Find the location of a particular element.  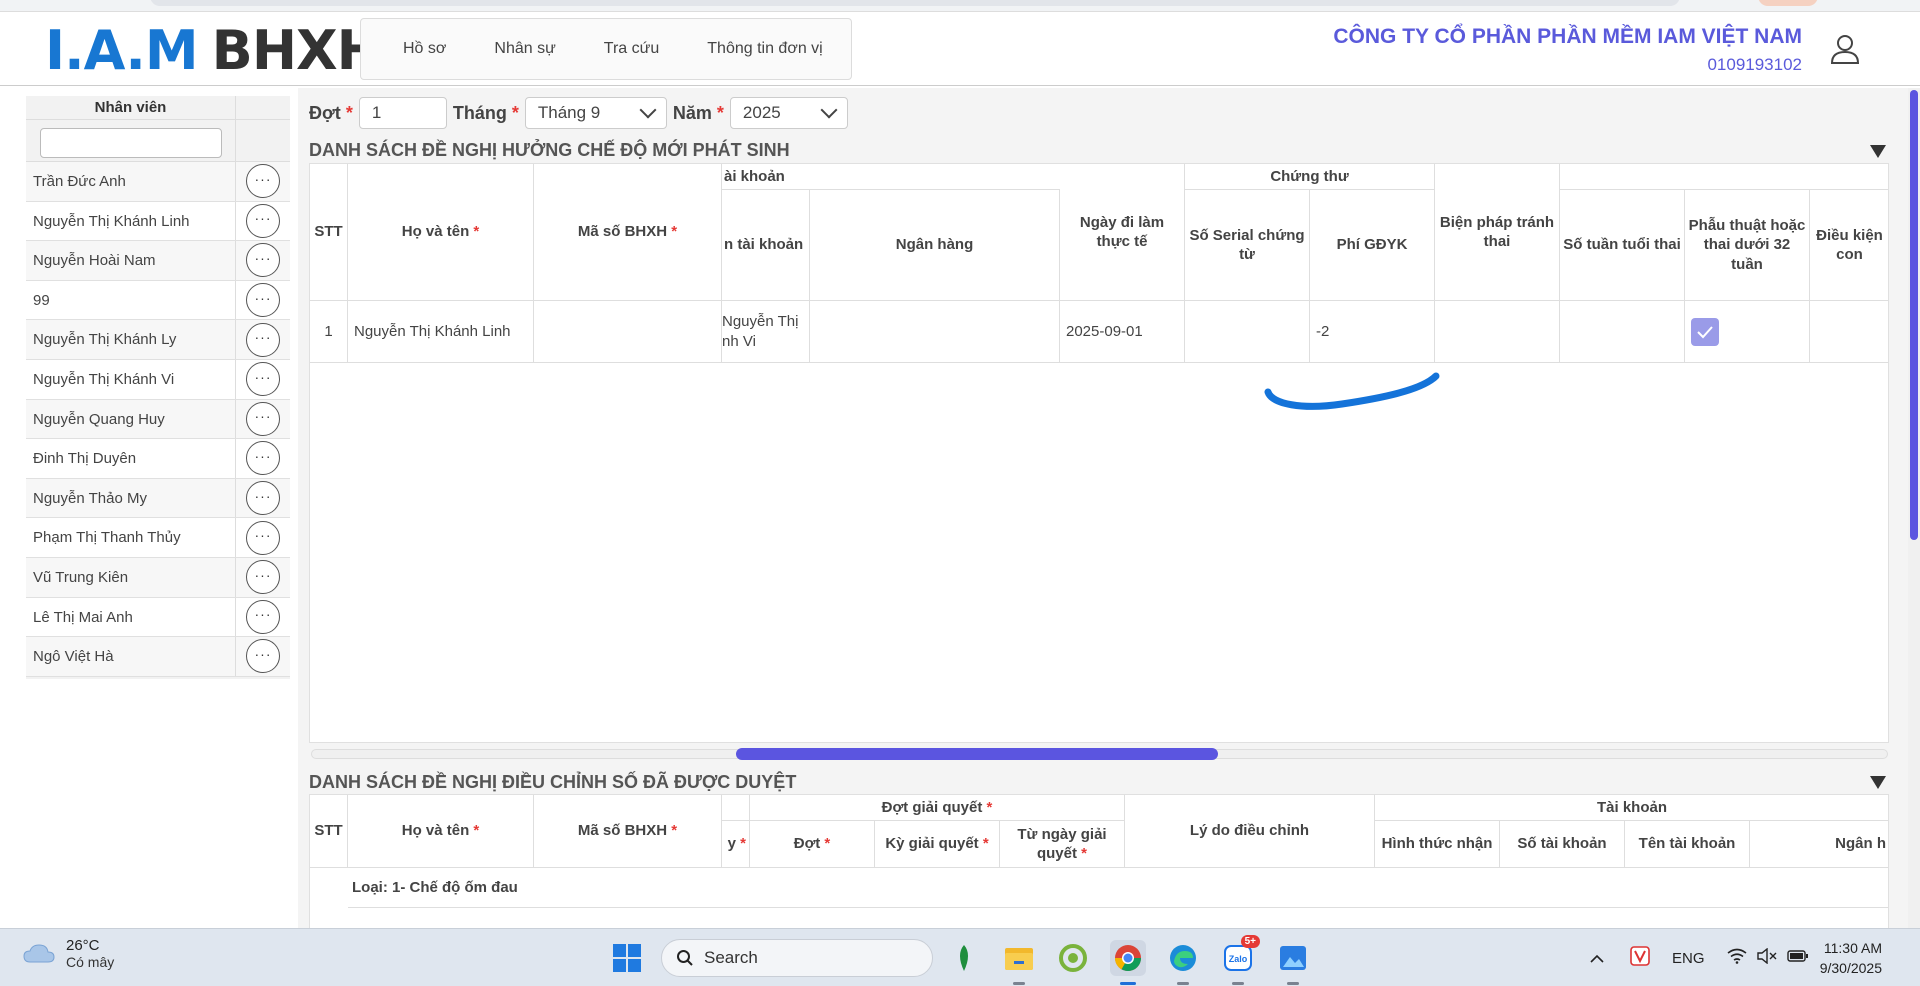

employee-name: Nguyễn Thị Khánh Vi is located at coordinates (131, 379).